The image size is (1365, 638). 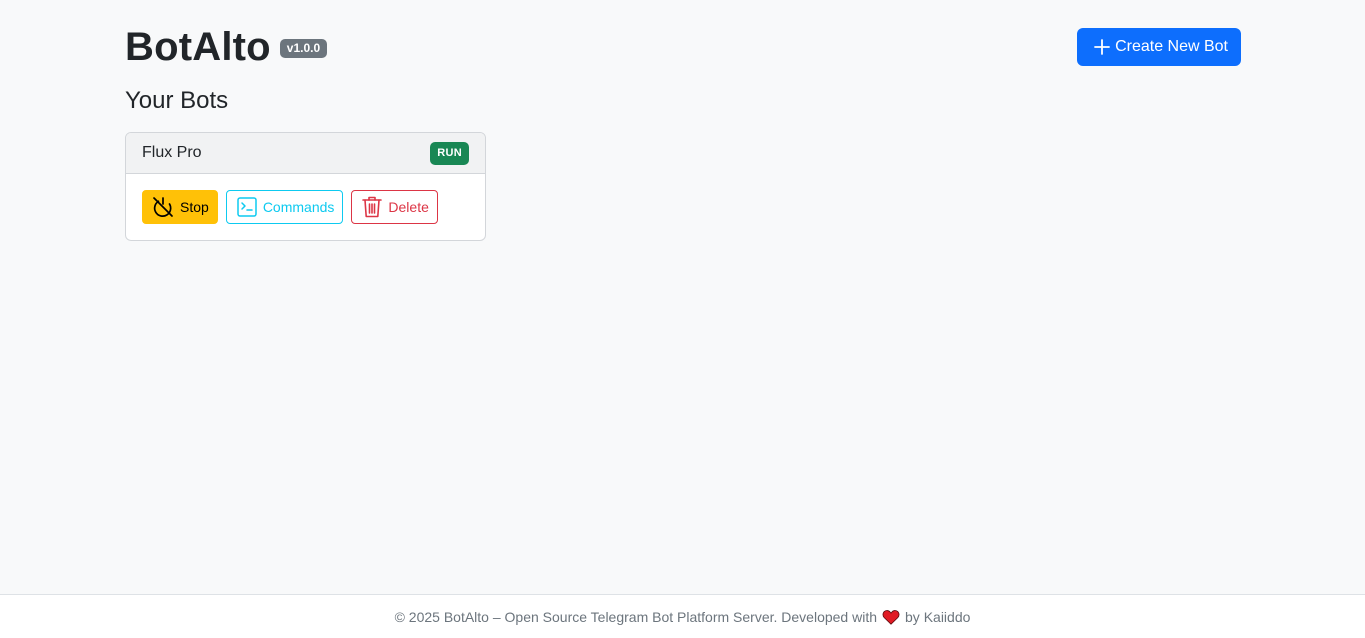 What do you see at coordinates (1171, 46) in the screenshot?
I see `create-new-bot-label: Create New Bot` at bounding box center [1171, 46].